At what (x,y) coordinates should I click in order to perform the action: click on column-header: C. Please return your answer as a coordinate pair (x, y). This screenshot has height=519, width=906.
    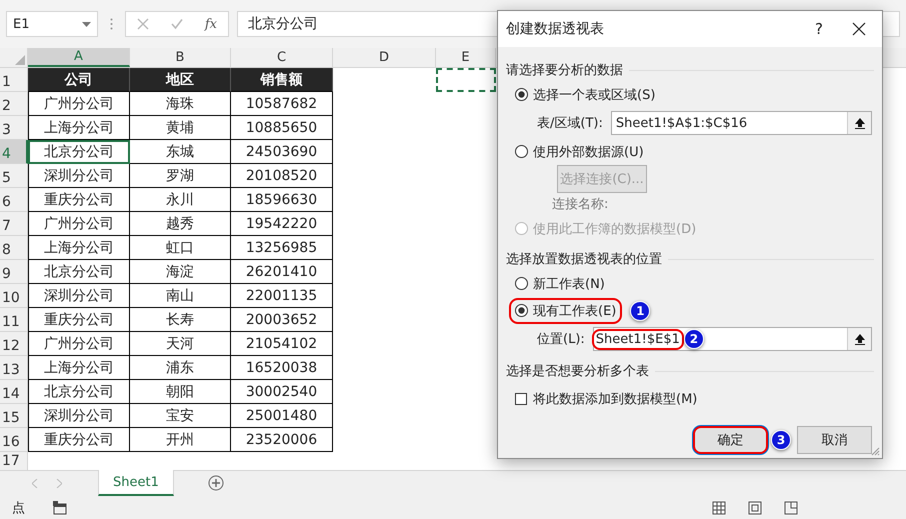
    Looking at the image, I should click on (282, 57).